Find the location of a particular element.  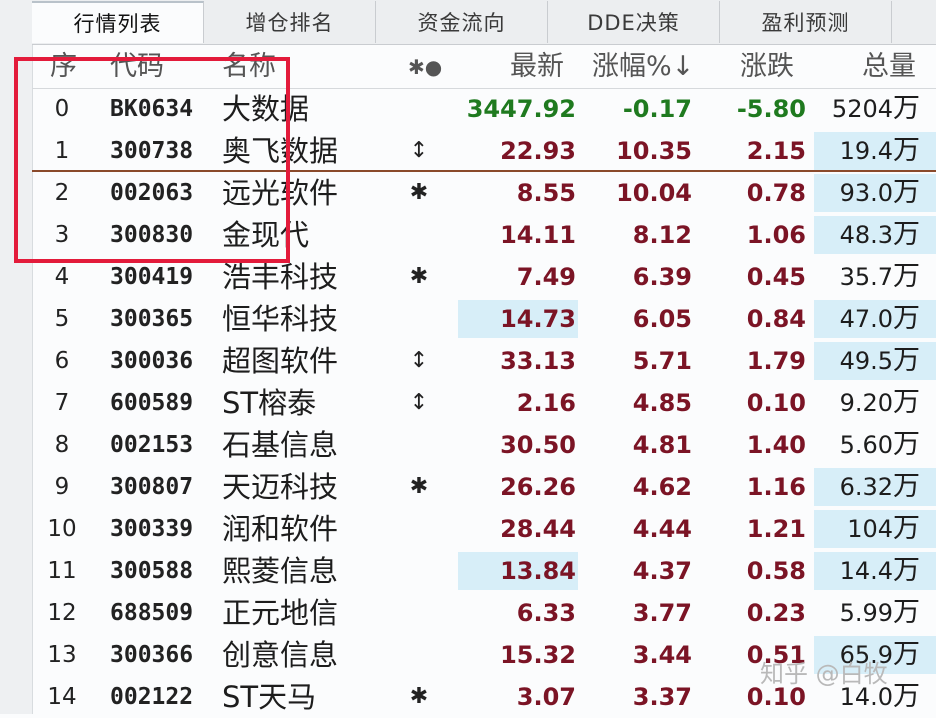

volume-value: 49.5 is located at coordinates (866, 361).